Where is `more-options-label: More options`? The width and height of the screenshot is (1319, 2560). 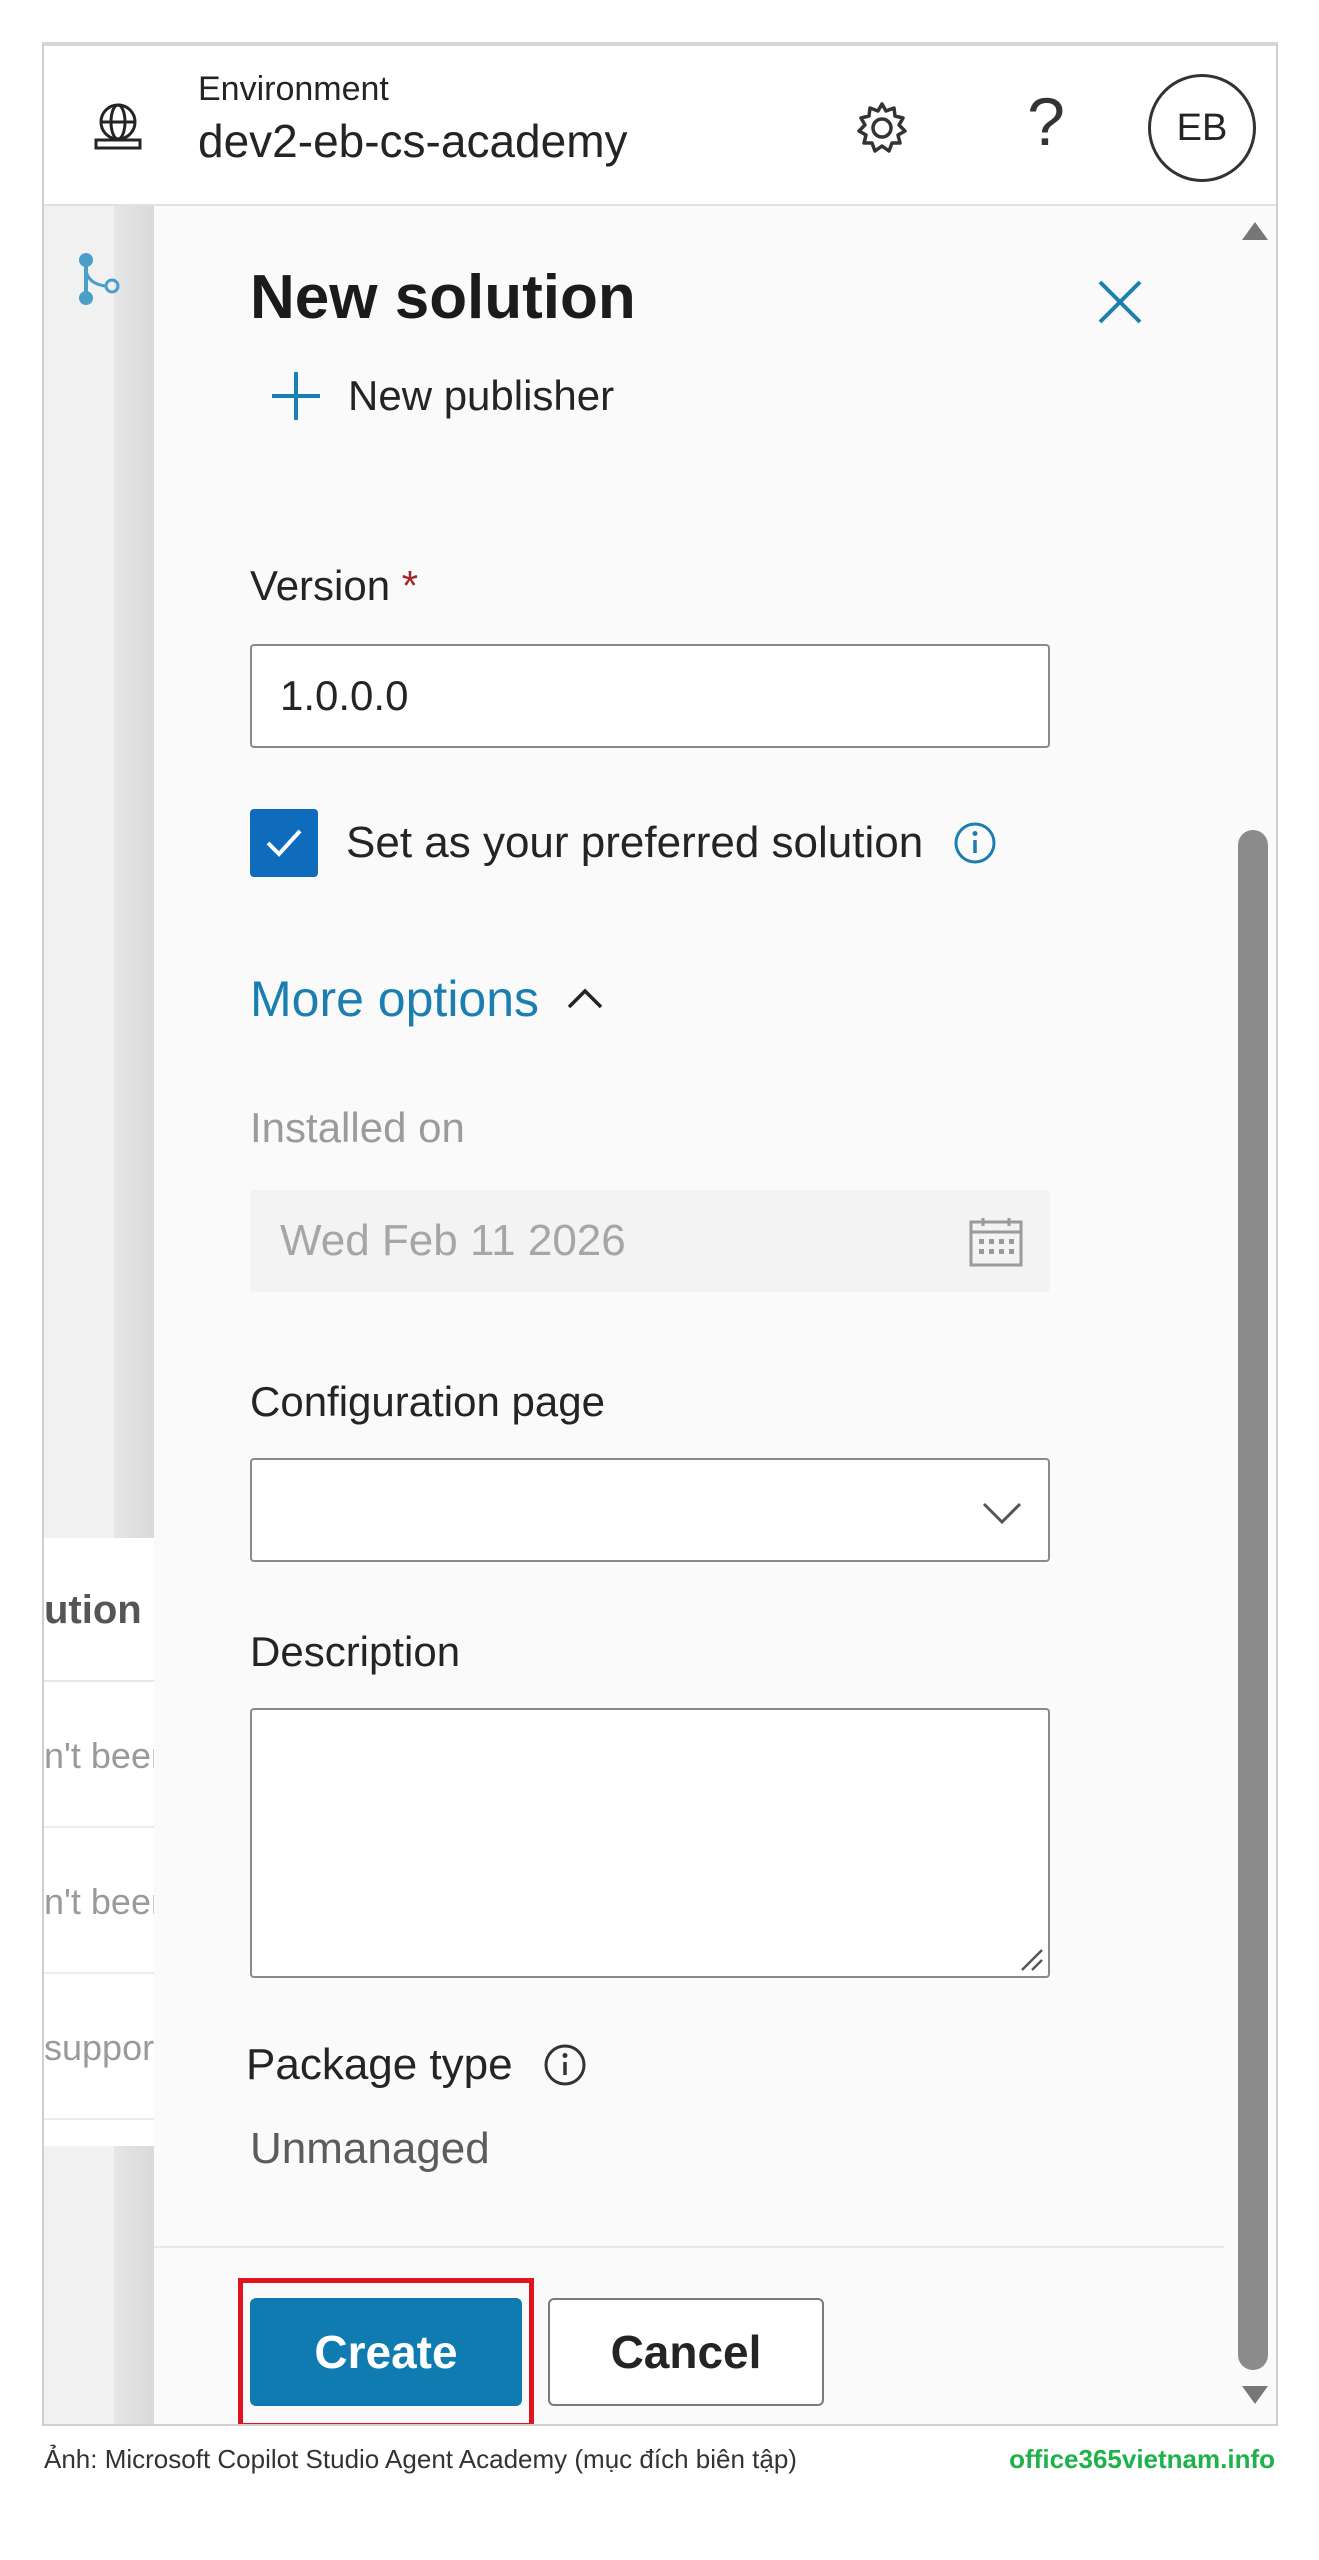 more-options-label: More options is located at coordinates (395, 999).